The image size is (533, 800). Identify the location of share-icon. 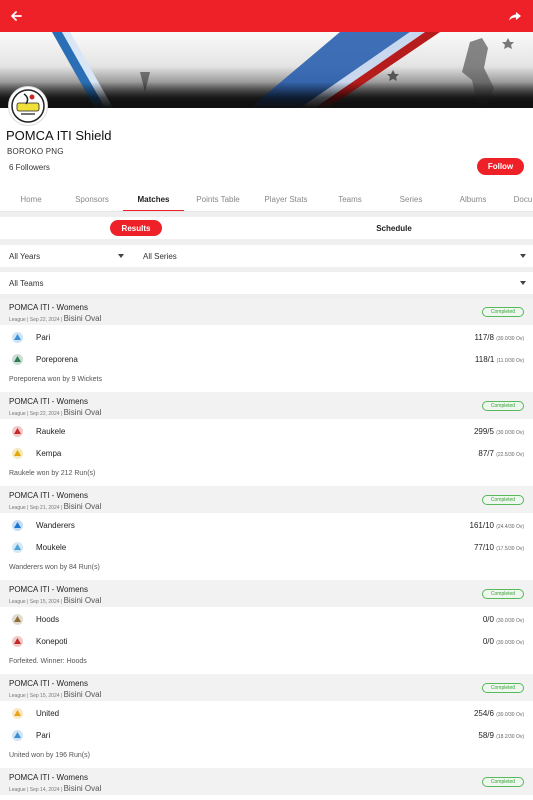
(515, 16).